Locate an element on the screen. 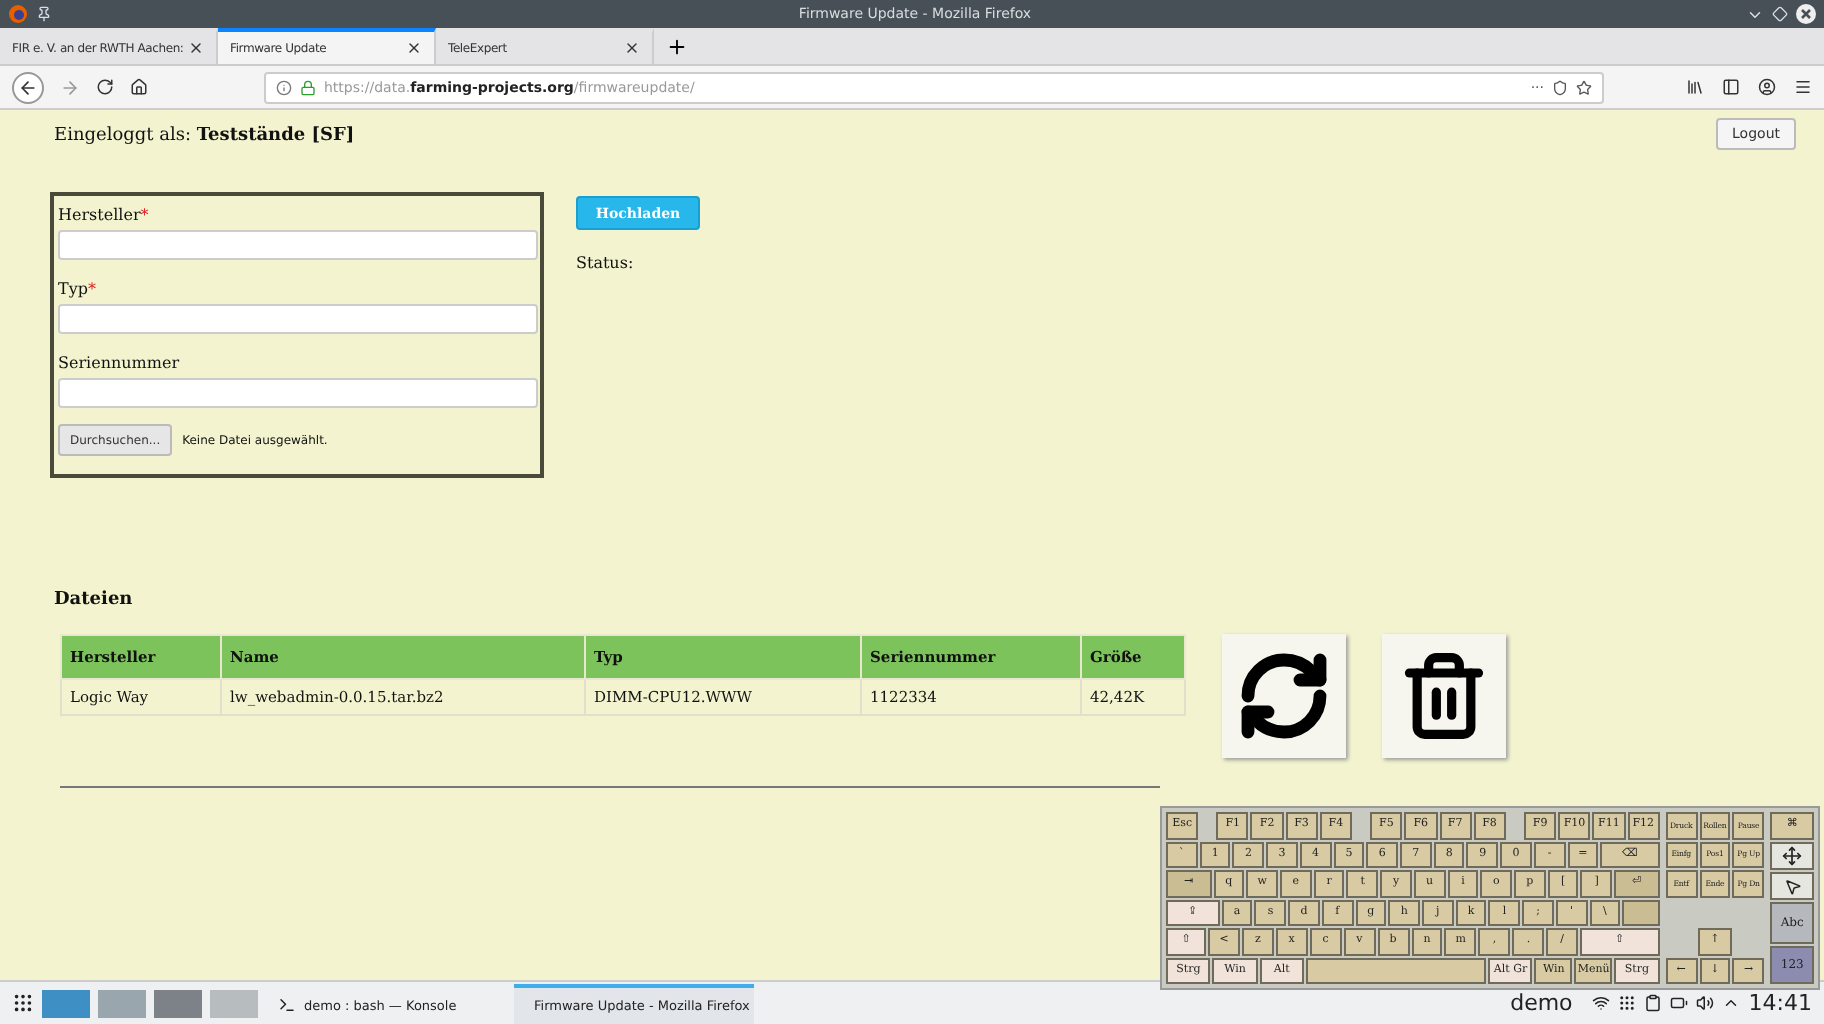  launcher-icon is located at coordinates (23, 1003).